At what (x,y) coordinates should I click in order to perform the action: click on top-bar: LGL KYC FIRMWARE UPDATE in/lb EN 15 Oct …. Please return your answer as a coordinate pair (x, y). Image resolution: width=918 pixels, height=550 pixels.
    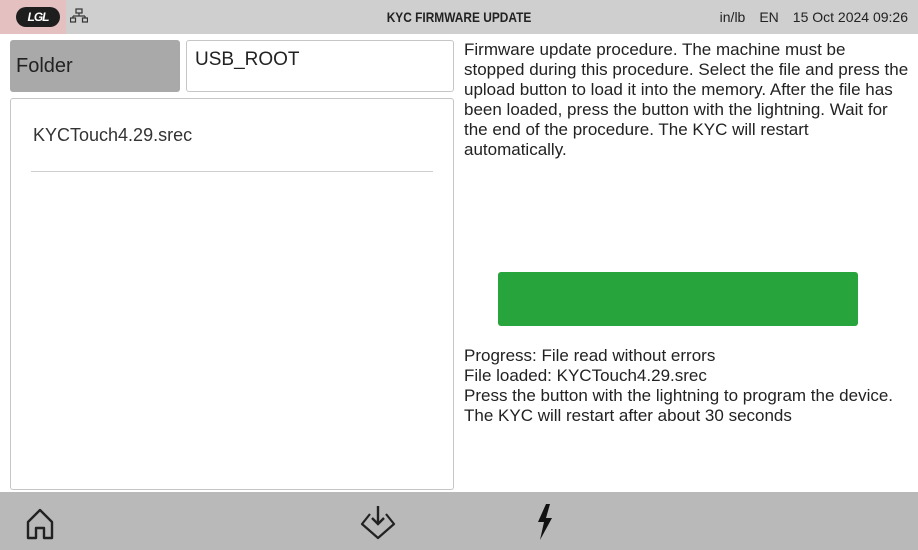
    Looking at the image, I should click on (459, 17).